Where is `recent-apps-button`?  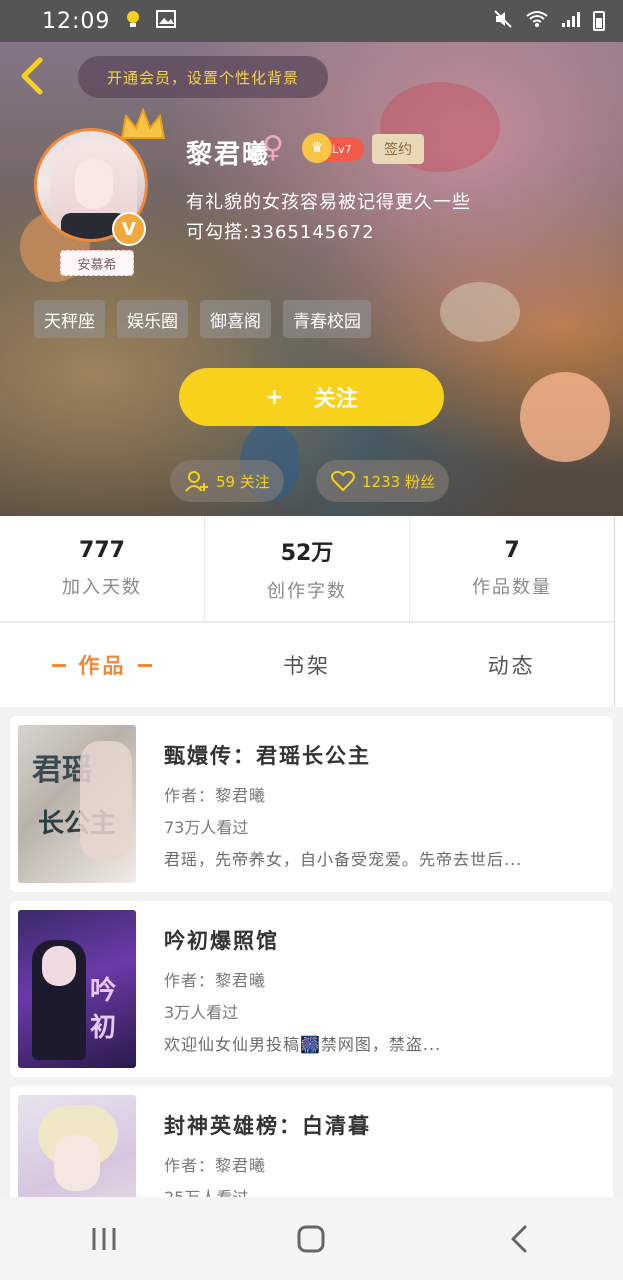 recent-apps-button is located at coordinates (104, 1239).